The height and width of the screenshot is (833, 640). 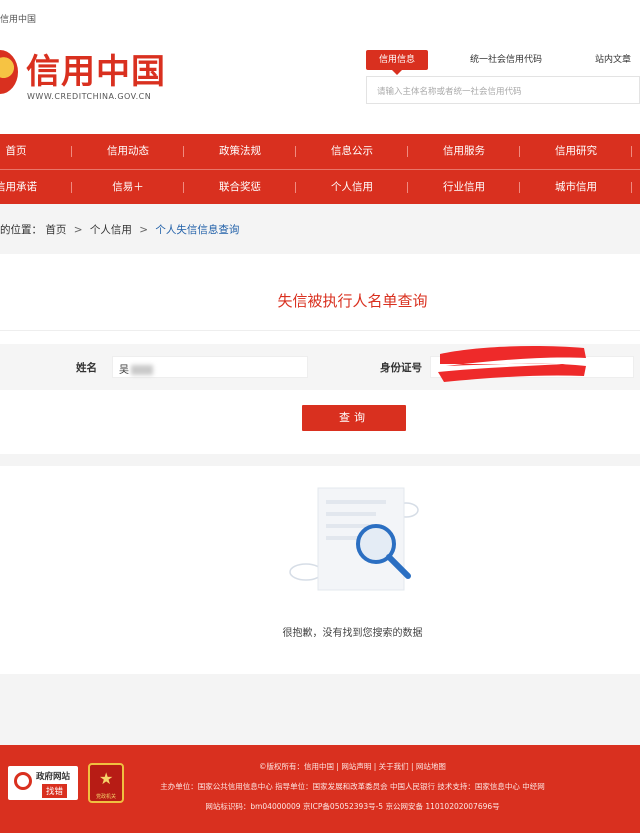 I want to click on search-tab-credit-info: 信用信息, so click(x=397, y=62).